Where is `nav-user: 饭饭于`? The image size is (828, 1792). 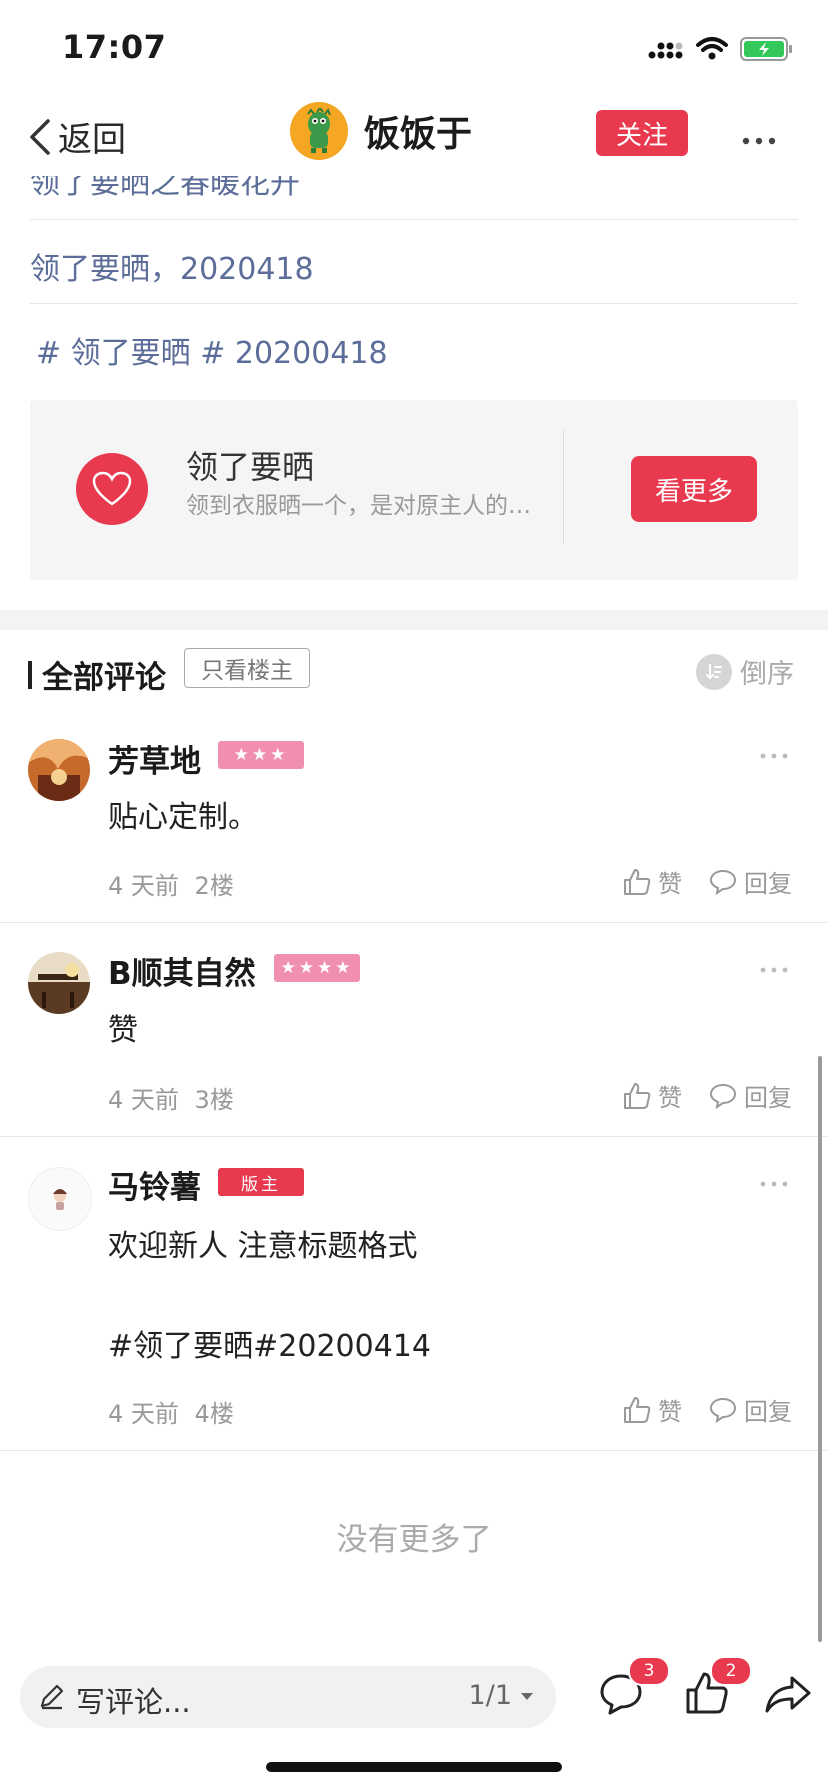
nav-user: 饭饭于 is located at coordinates (381, 131).